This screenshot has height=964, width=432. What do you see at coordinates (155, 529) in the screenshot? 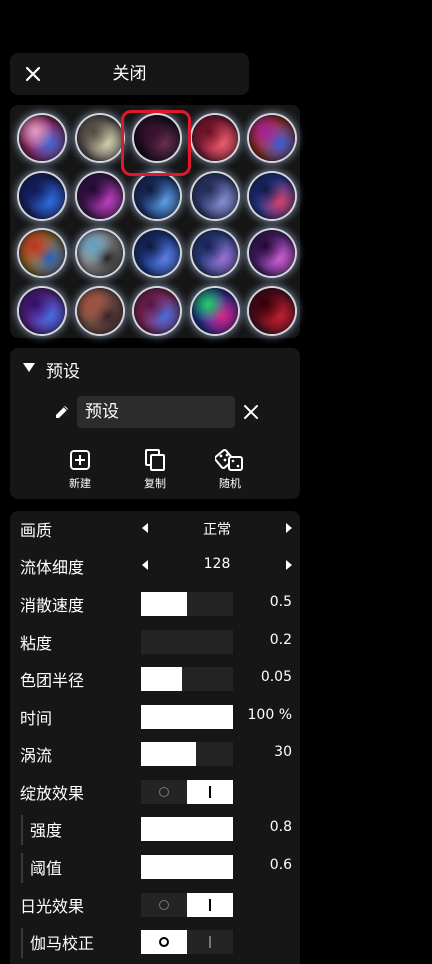
I see `quality-row: 画质 正常` at bounding box center [155, 529].